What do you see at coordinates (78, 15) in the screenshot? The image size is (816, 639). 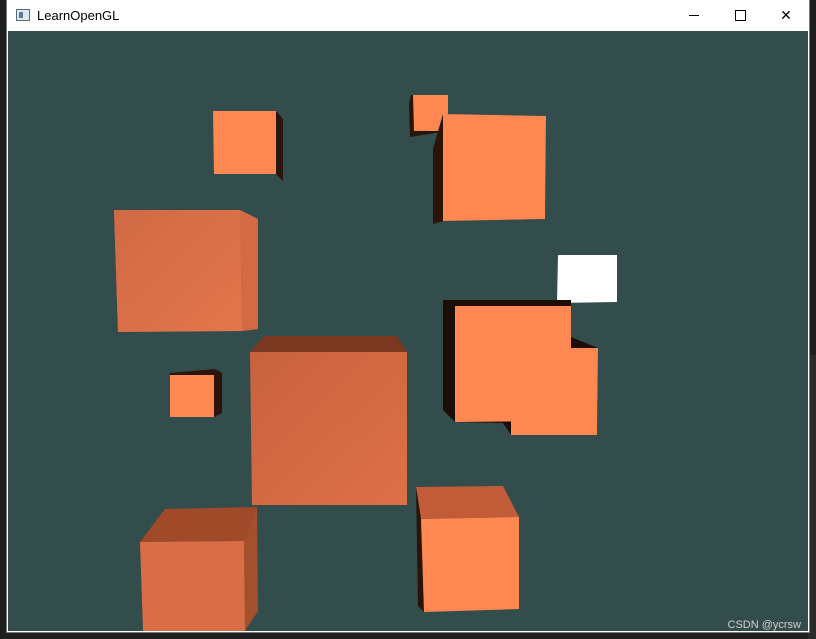 I see `window-title: LearnOpenGL` at bounding box center [78, 15].